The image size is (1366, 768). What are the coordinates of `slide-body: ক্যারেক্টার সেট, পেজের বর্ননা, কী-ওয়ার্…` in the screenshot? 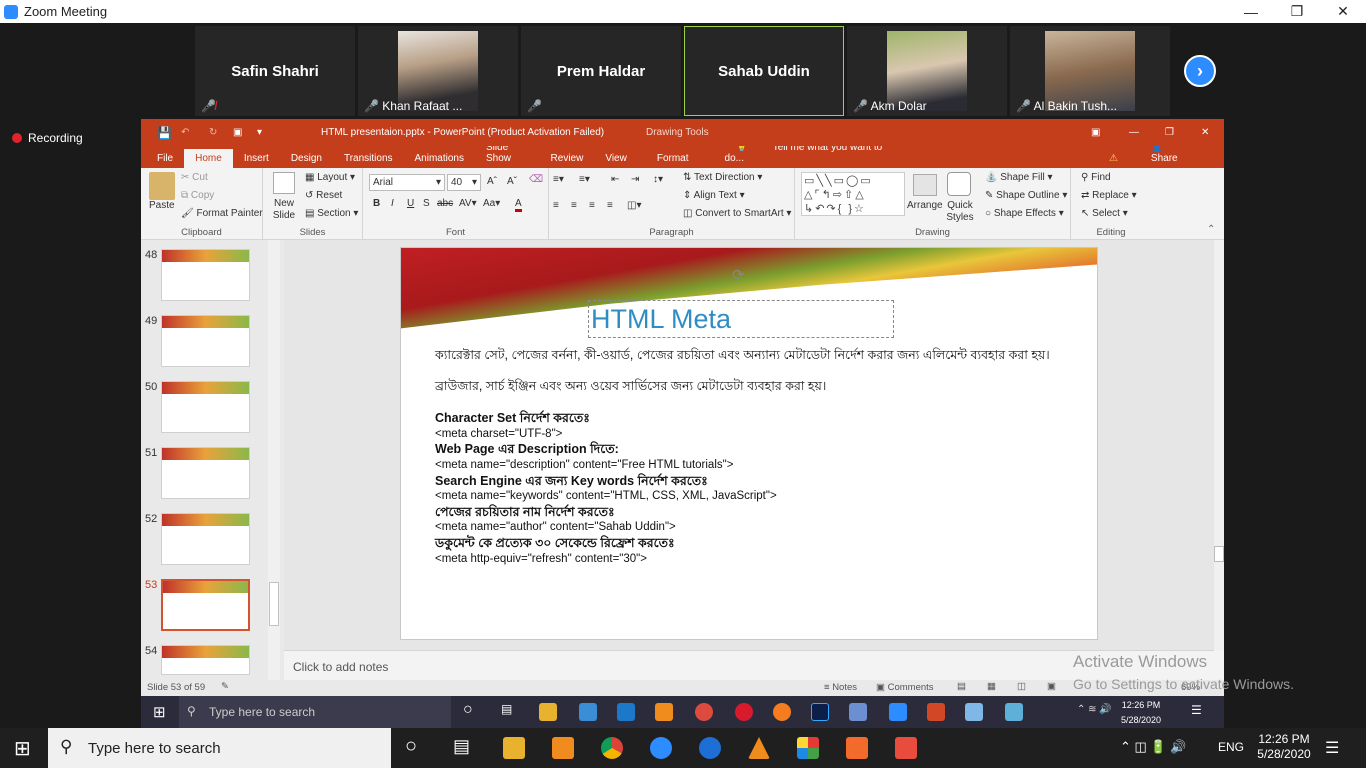 It's located at (755, 457).